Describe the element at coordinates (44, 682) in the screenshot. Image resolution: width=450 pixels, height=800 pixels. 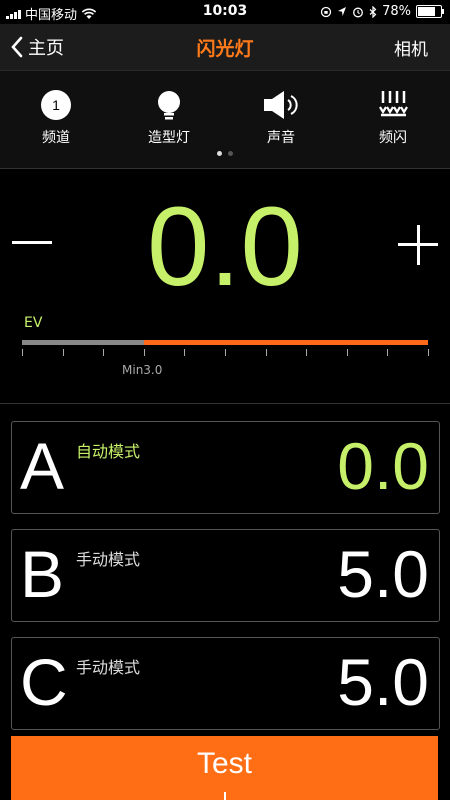
I see `group-letter: C` at that location.